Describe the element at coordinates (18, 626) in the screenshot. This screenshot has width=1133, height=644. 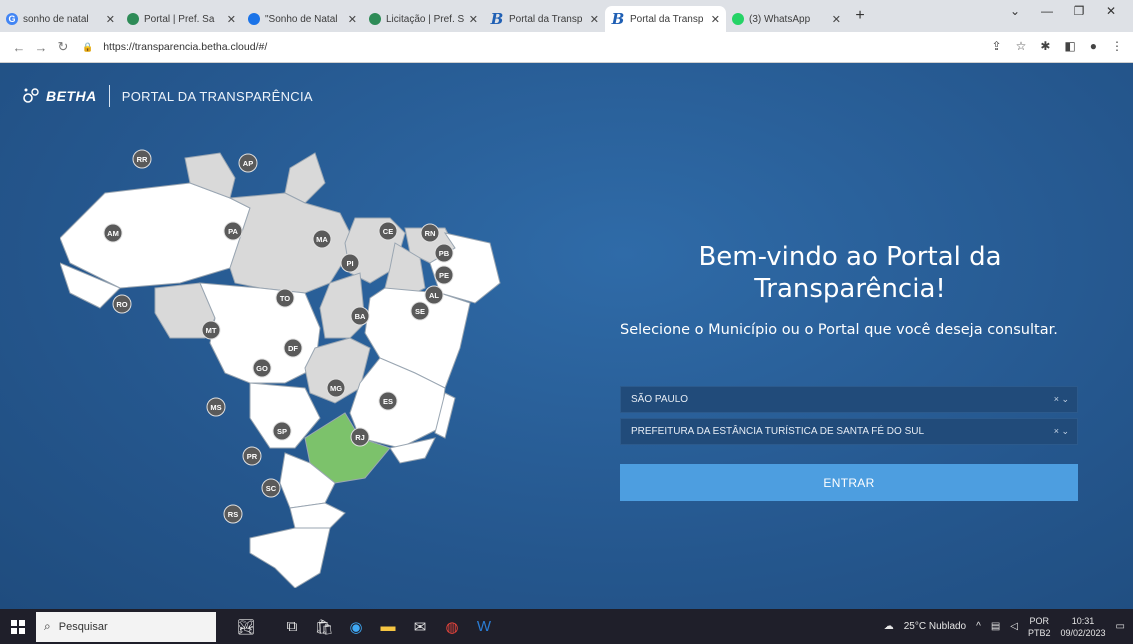
I see `windows-start-icon` at that location.